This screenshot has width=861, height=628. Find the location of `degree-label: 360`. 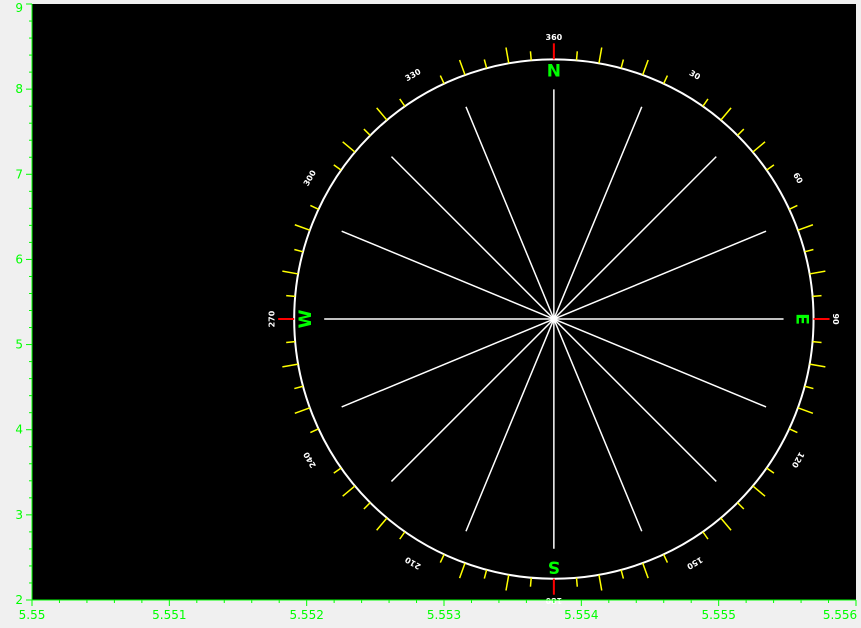

degree-label: 360 is located at coordinates (554, 37).